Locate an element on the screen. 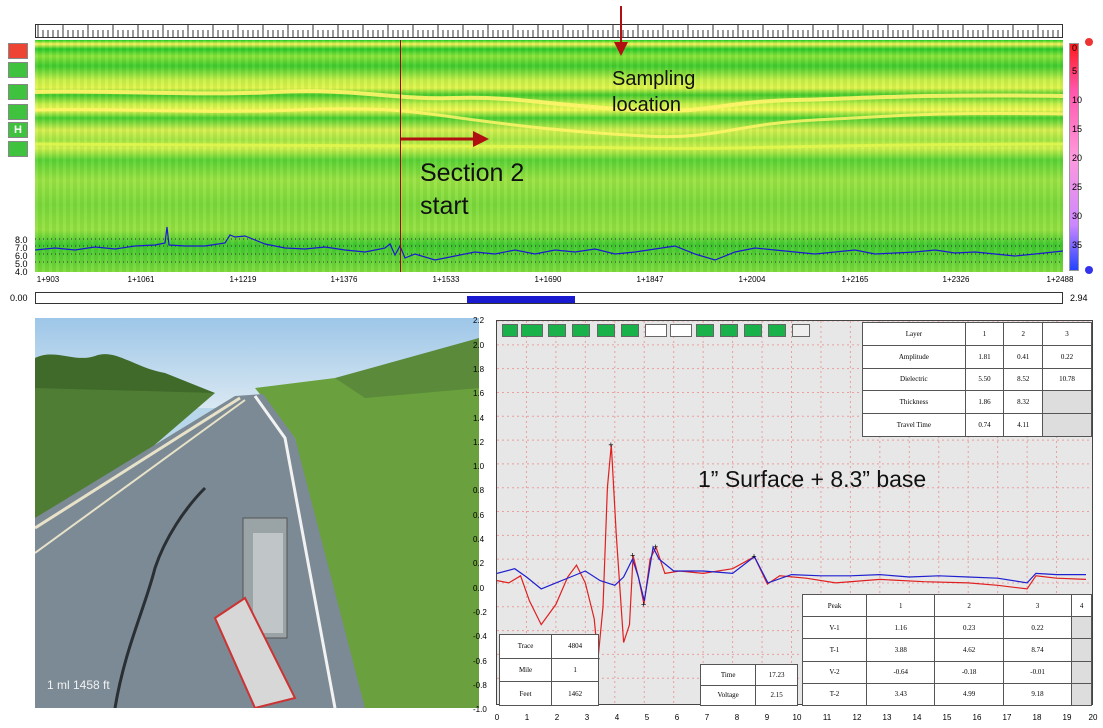  station-label: 1+2004 is located at coordinates (752, 279).